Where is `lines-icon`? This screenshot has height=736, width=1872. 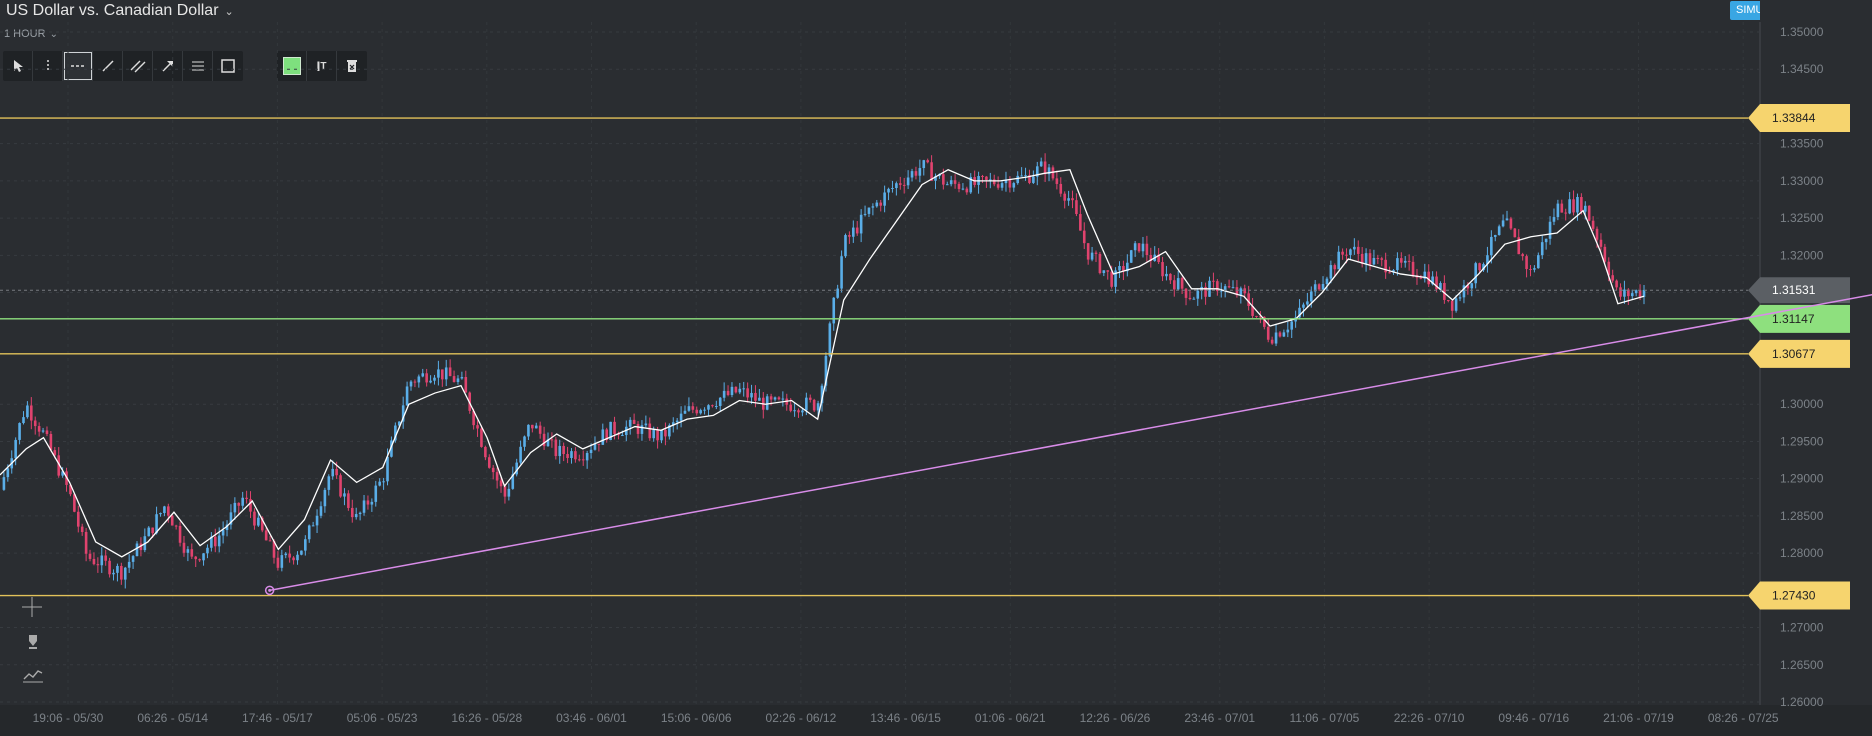
lines-icon is located at coordinates (198, 66).